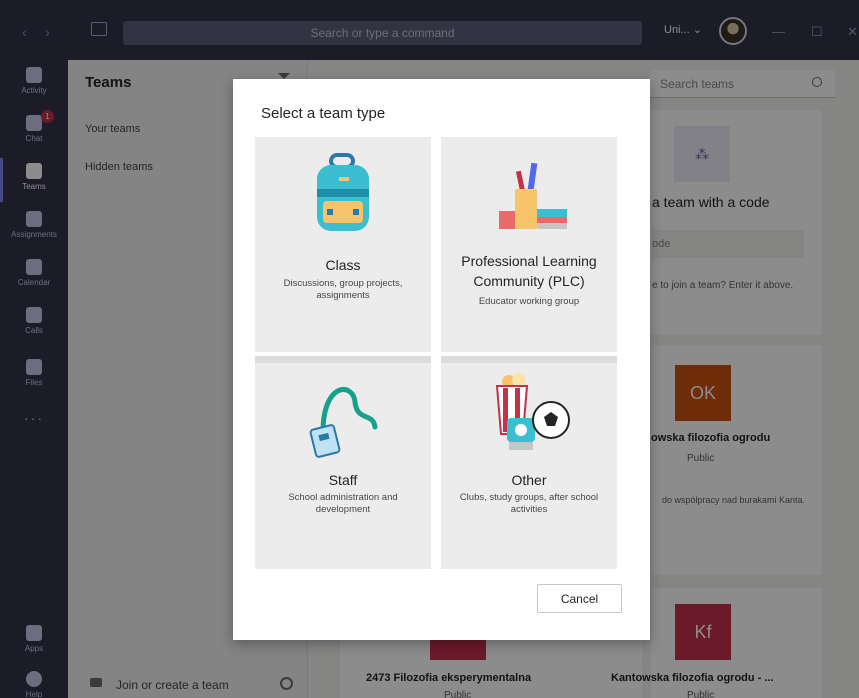 The image size is (859, 698). I want to click on team-type-description: Discussions, group projects, assignments, so click(343, 289).